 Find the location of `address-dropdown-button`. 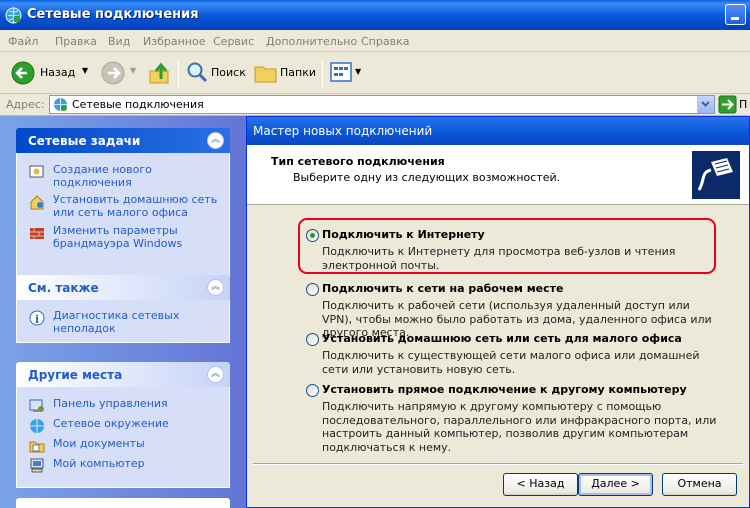

address-dropdown-button is located at coordinates (705, 104).